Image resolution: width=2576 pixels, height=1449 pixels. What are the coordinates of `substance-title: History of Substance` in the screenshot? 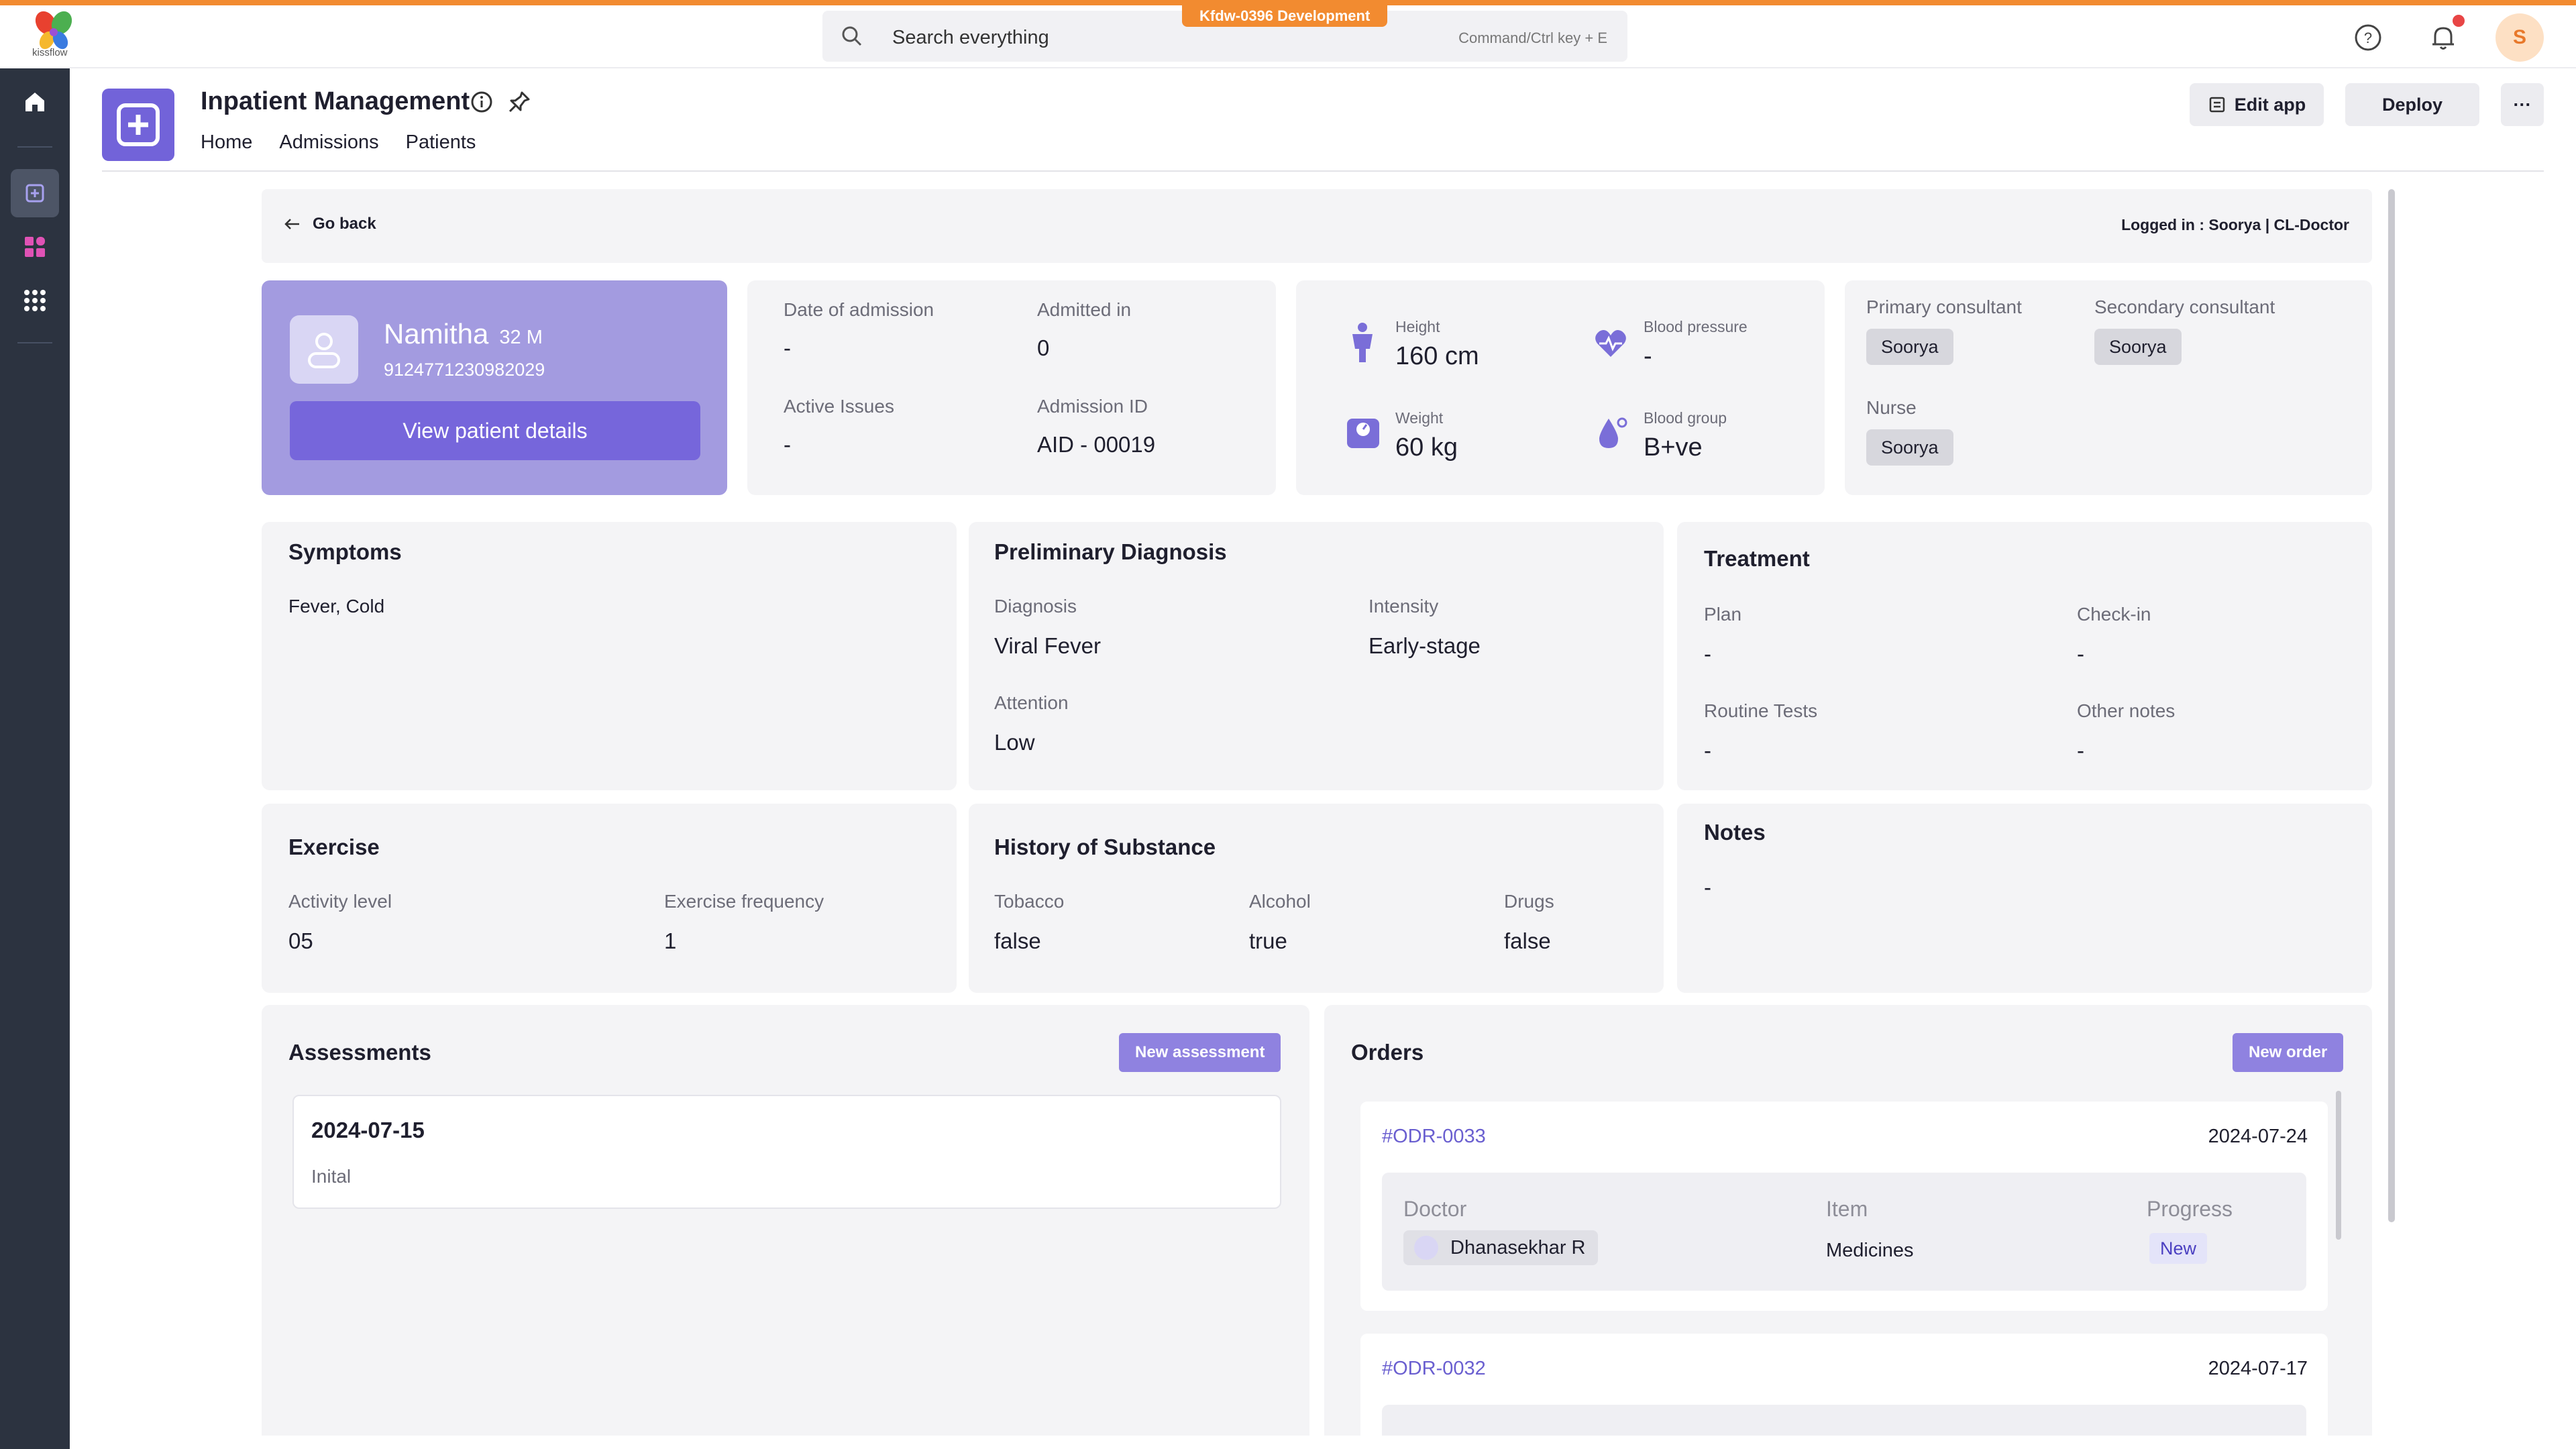 It's located at (1105, 847).